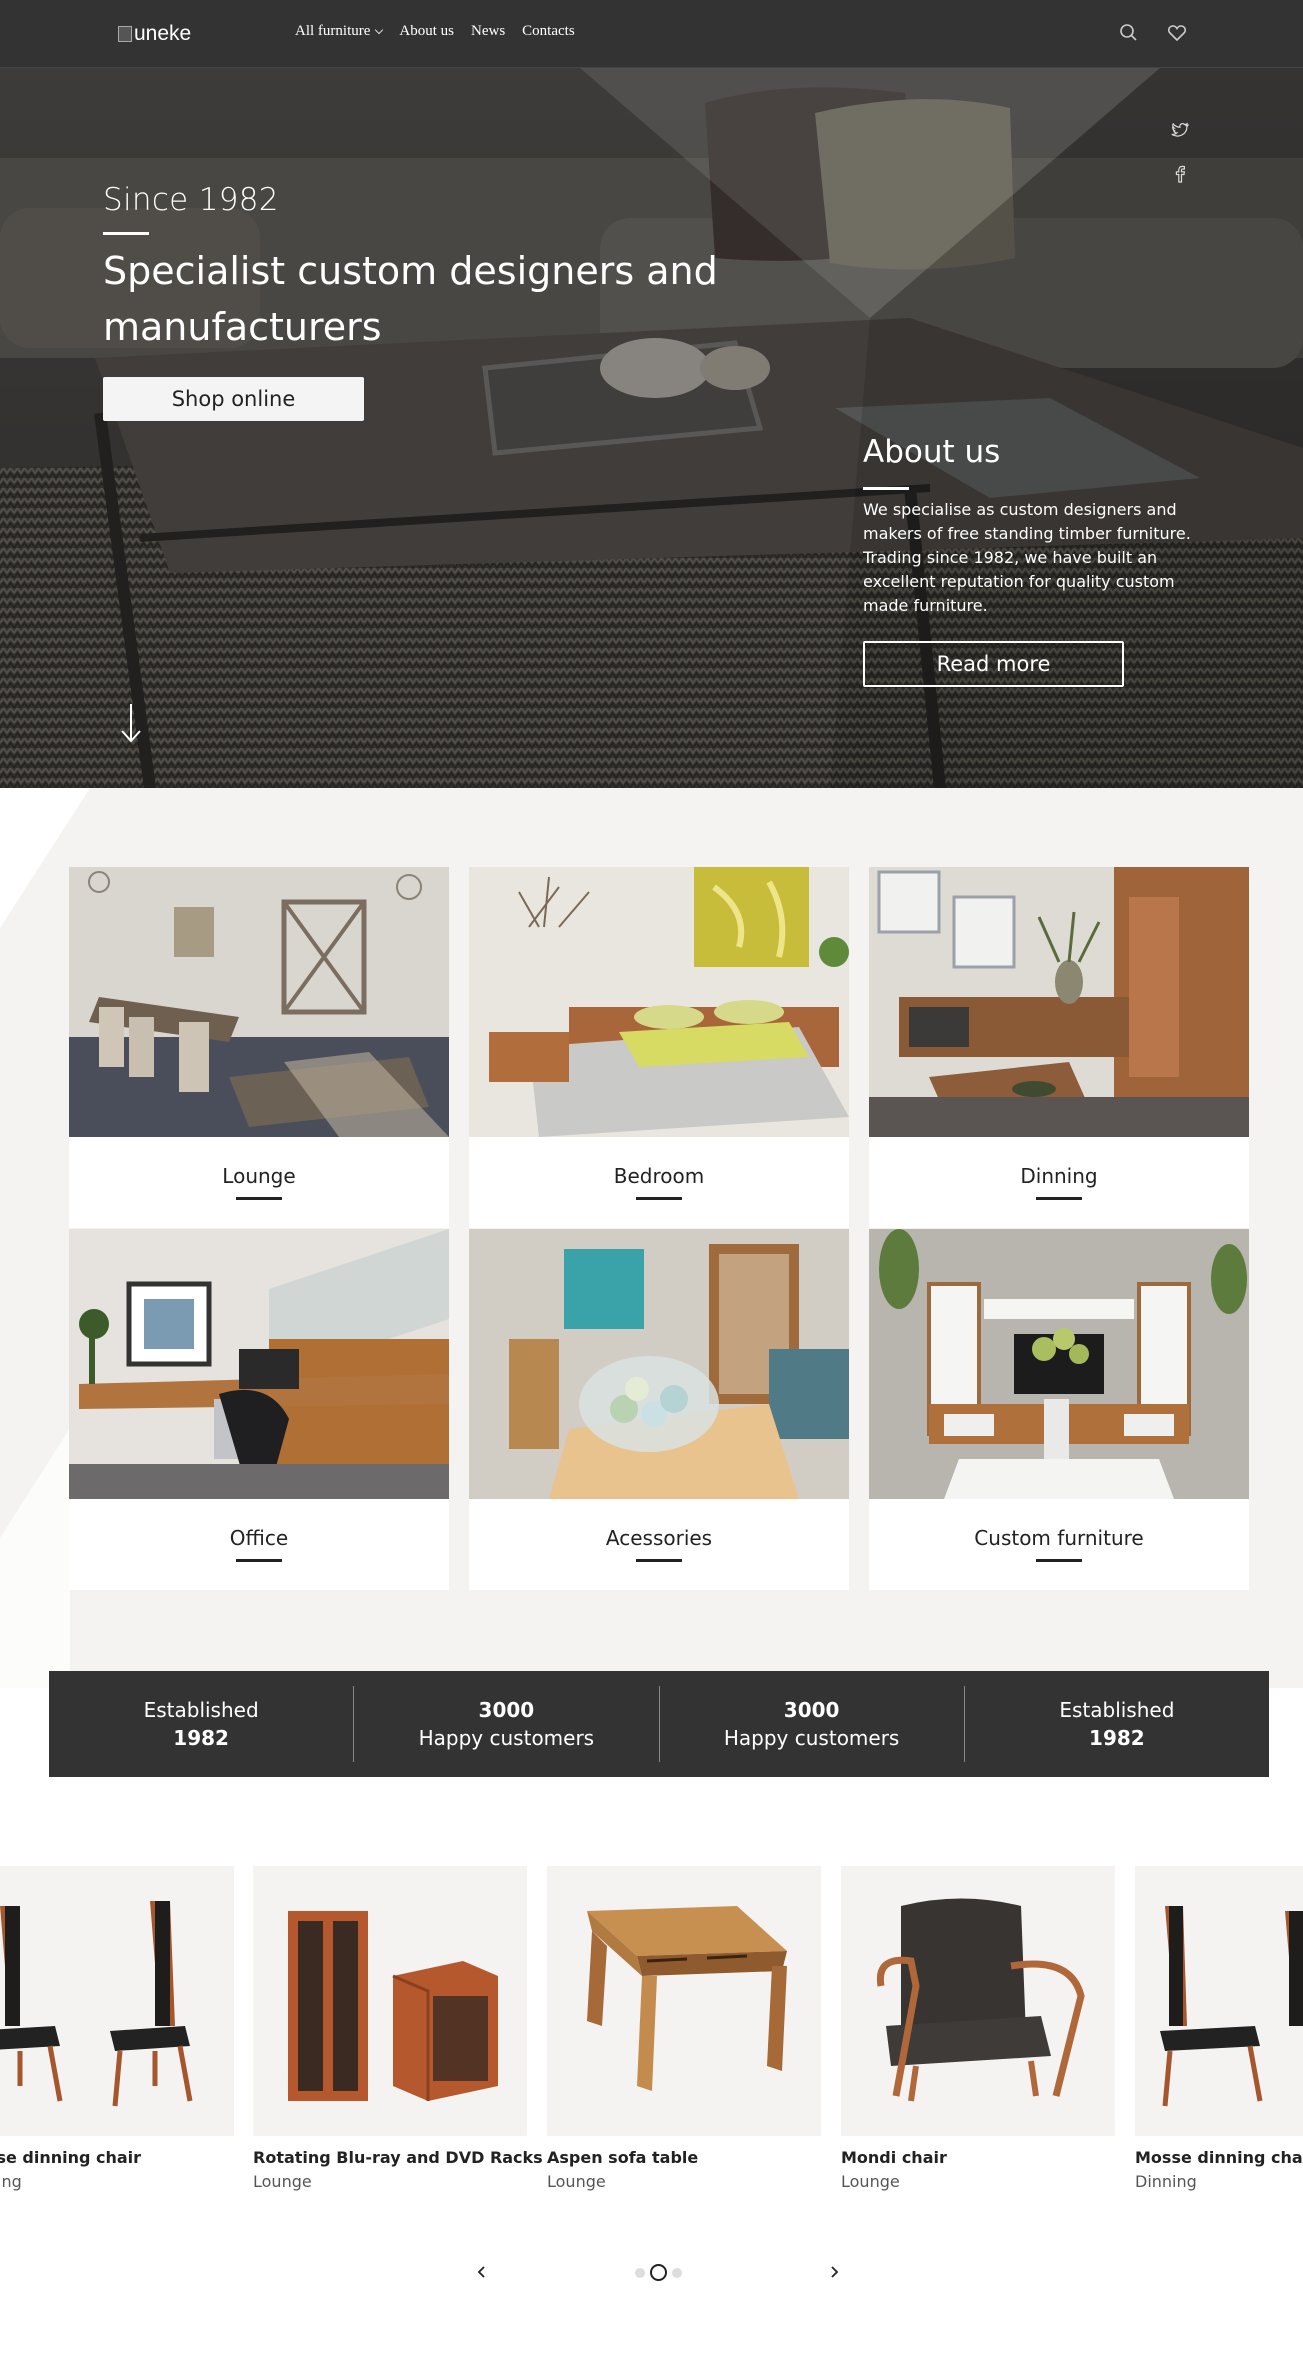 This screenshot has height=2365, width=1303. Describe the element at coordinates (398, 2157) in the screenshot. I see `product-name: Rotating Blu-ray and DVD Racks` at that location.